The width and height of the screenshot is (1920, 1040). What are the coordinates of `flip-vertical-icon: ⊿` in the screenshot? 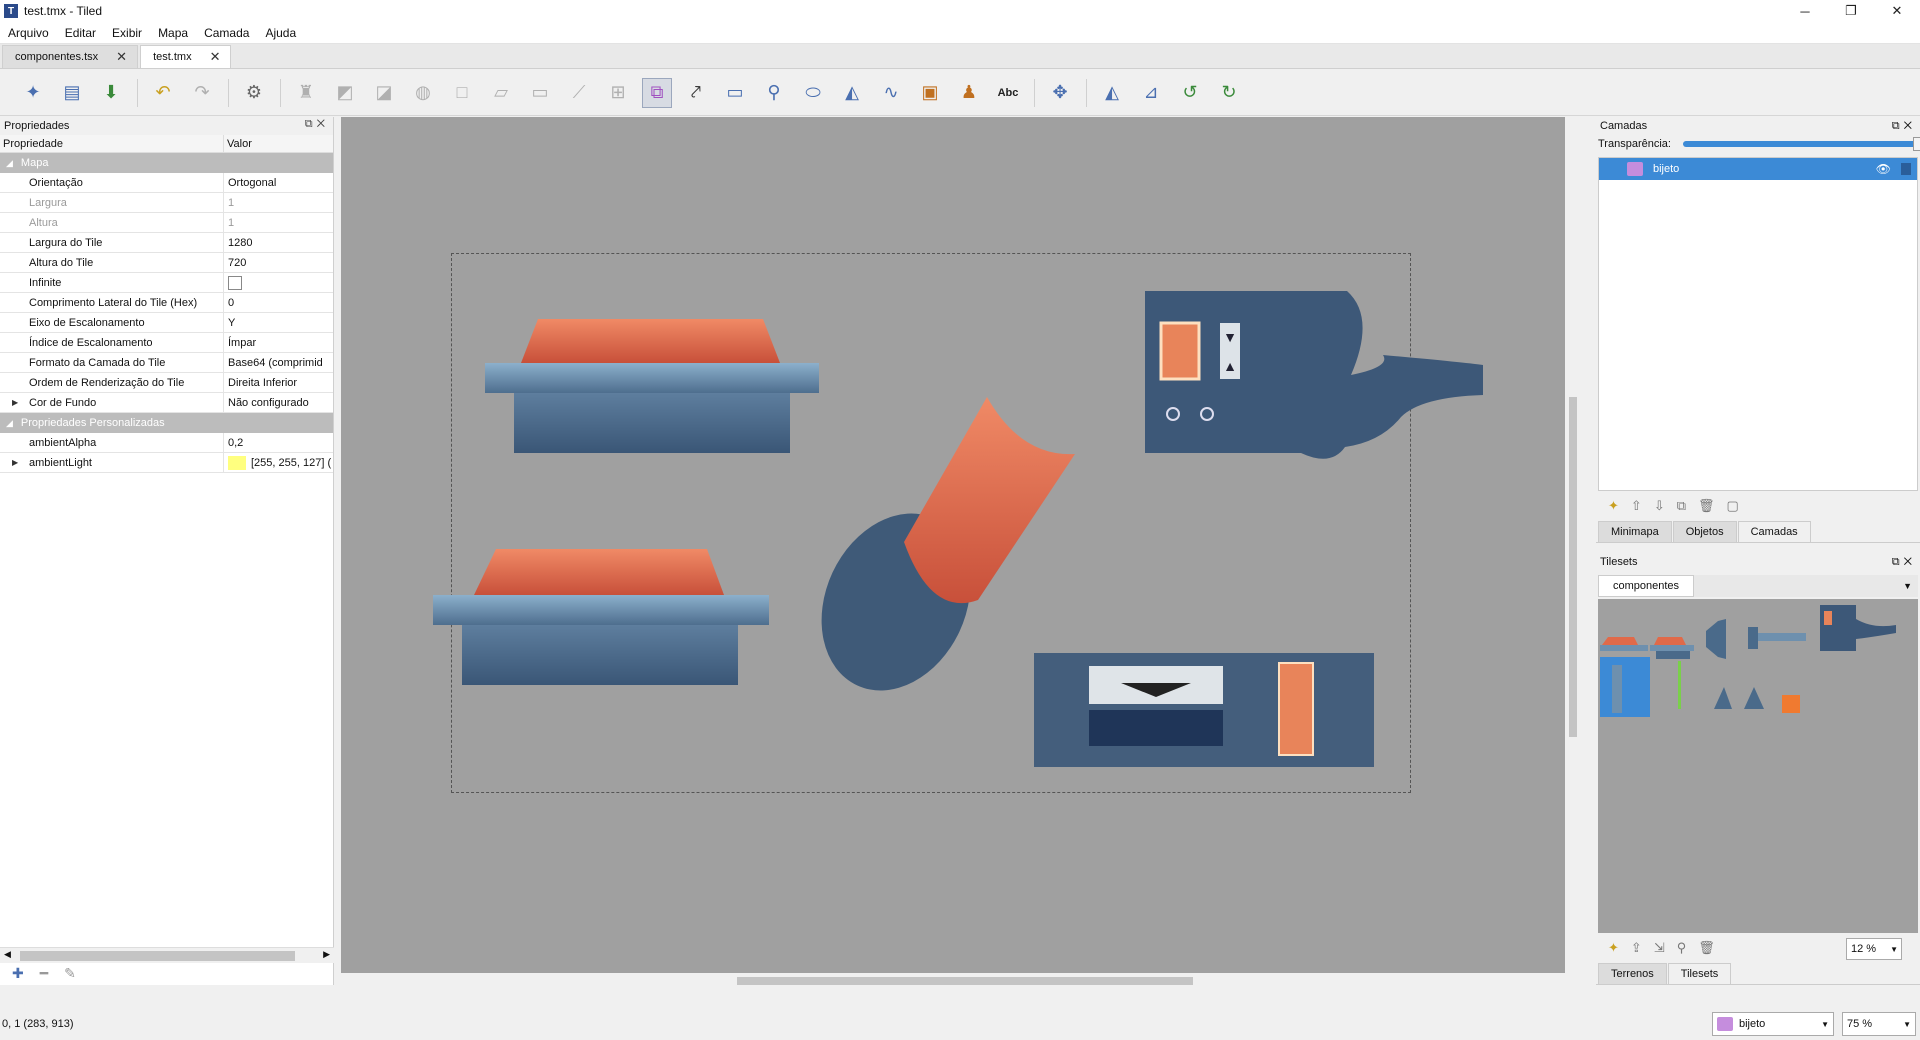 It's located at (1151, 93).